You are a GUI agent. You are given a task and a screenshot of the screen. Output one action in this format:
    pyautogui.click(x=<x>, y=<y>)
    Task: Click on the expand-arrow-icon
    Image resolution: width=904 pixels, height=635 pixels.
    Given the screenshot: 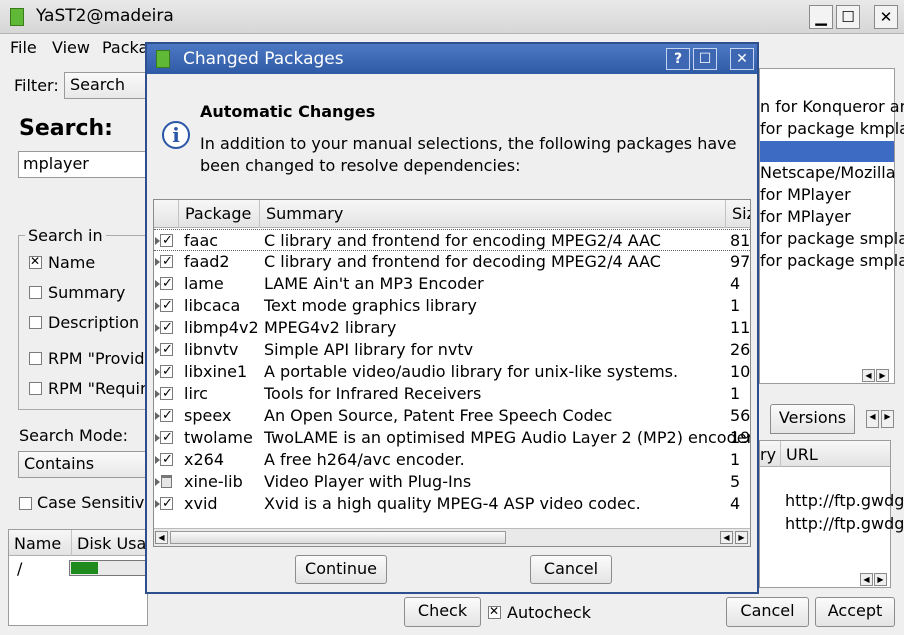 What is the action you would take?
    pyautogui.click(x=157, y=482)
    